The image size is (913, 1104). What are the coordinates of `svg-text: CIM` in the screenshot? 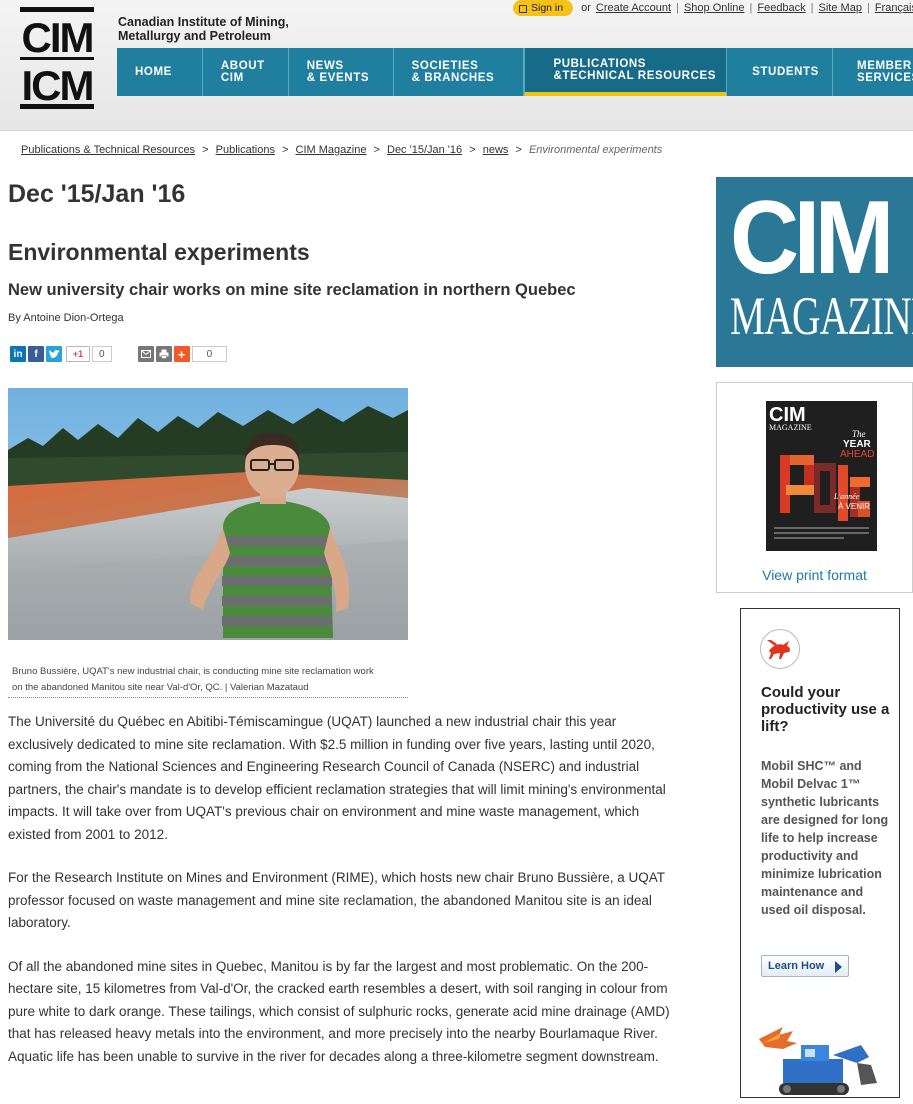 It's located at (57, 37).